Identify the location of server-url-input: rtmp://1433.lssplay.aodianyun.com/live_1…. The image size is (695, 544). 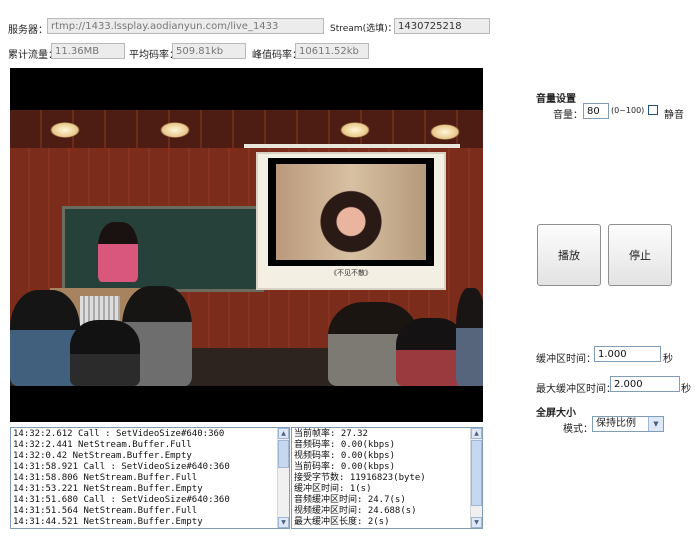
(185, 26).